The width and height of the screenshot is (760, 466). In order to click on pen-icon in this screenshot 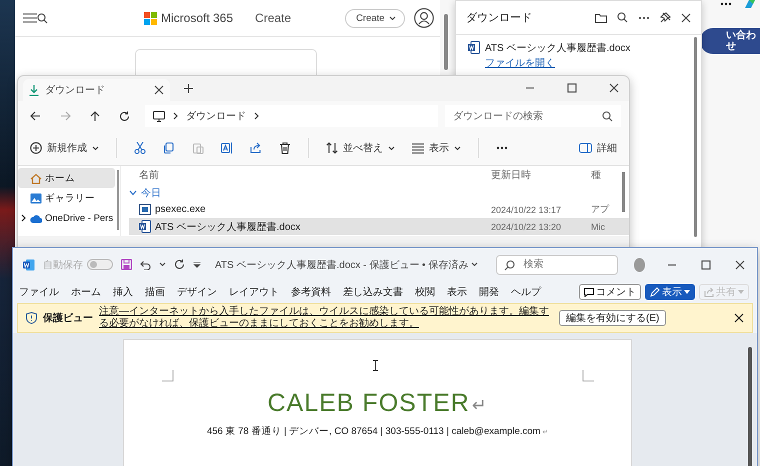, I will do `click(655, 292)`.